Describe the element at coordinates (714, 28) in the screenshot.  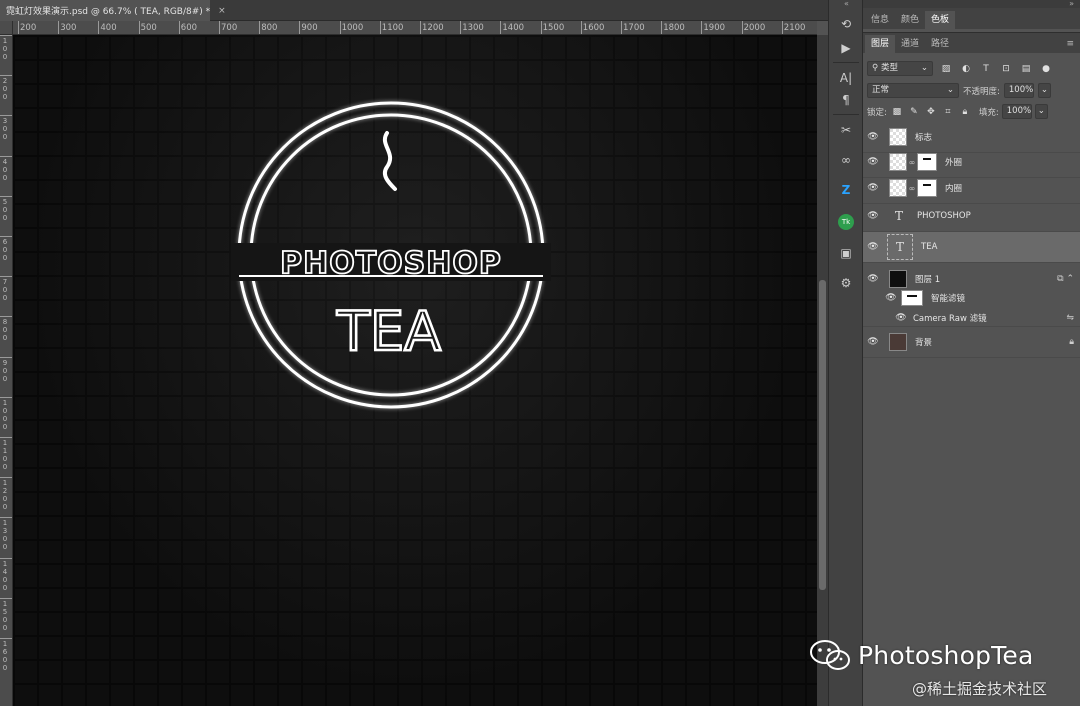
I see `ruler-label: 1900` at that location.